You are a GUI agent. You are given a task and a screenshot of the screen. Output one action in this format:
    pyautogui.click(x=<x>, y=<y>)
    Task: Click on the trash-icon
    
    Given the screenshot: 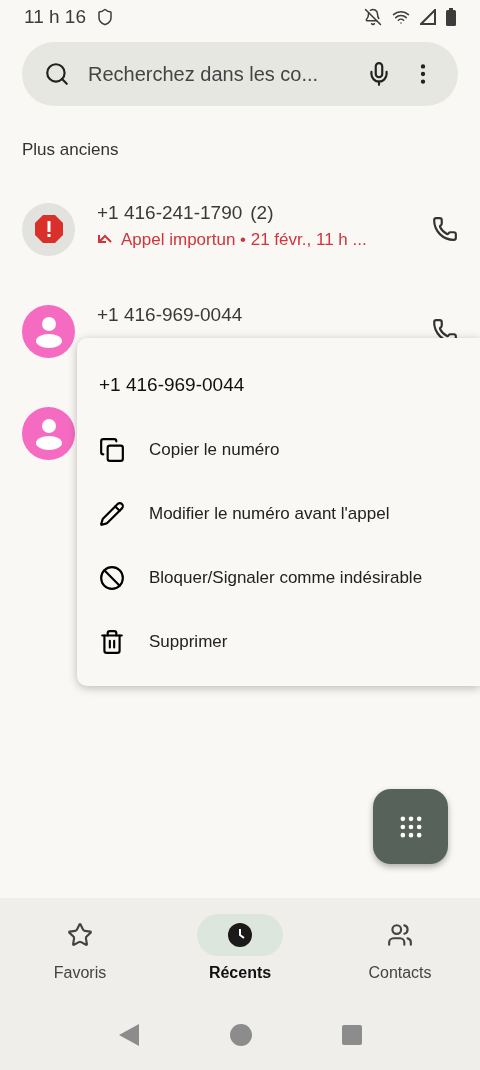 What is the action you would take?
    pyautogui.click(x=112, y=642)
    